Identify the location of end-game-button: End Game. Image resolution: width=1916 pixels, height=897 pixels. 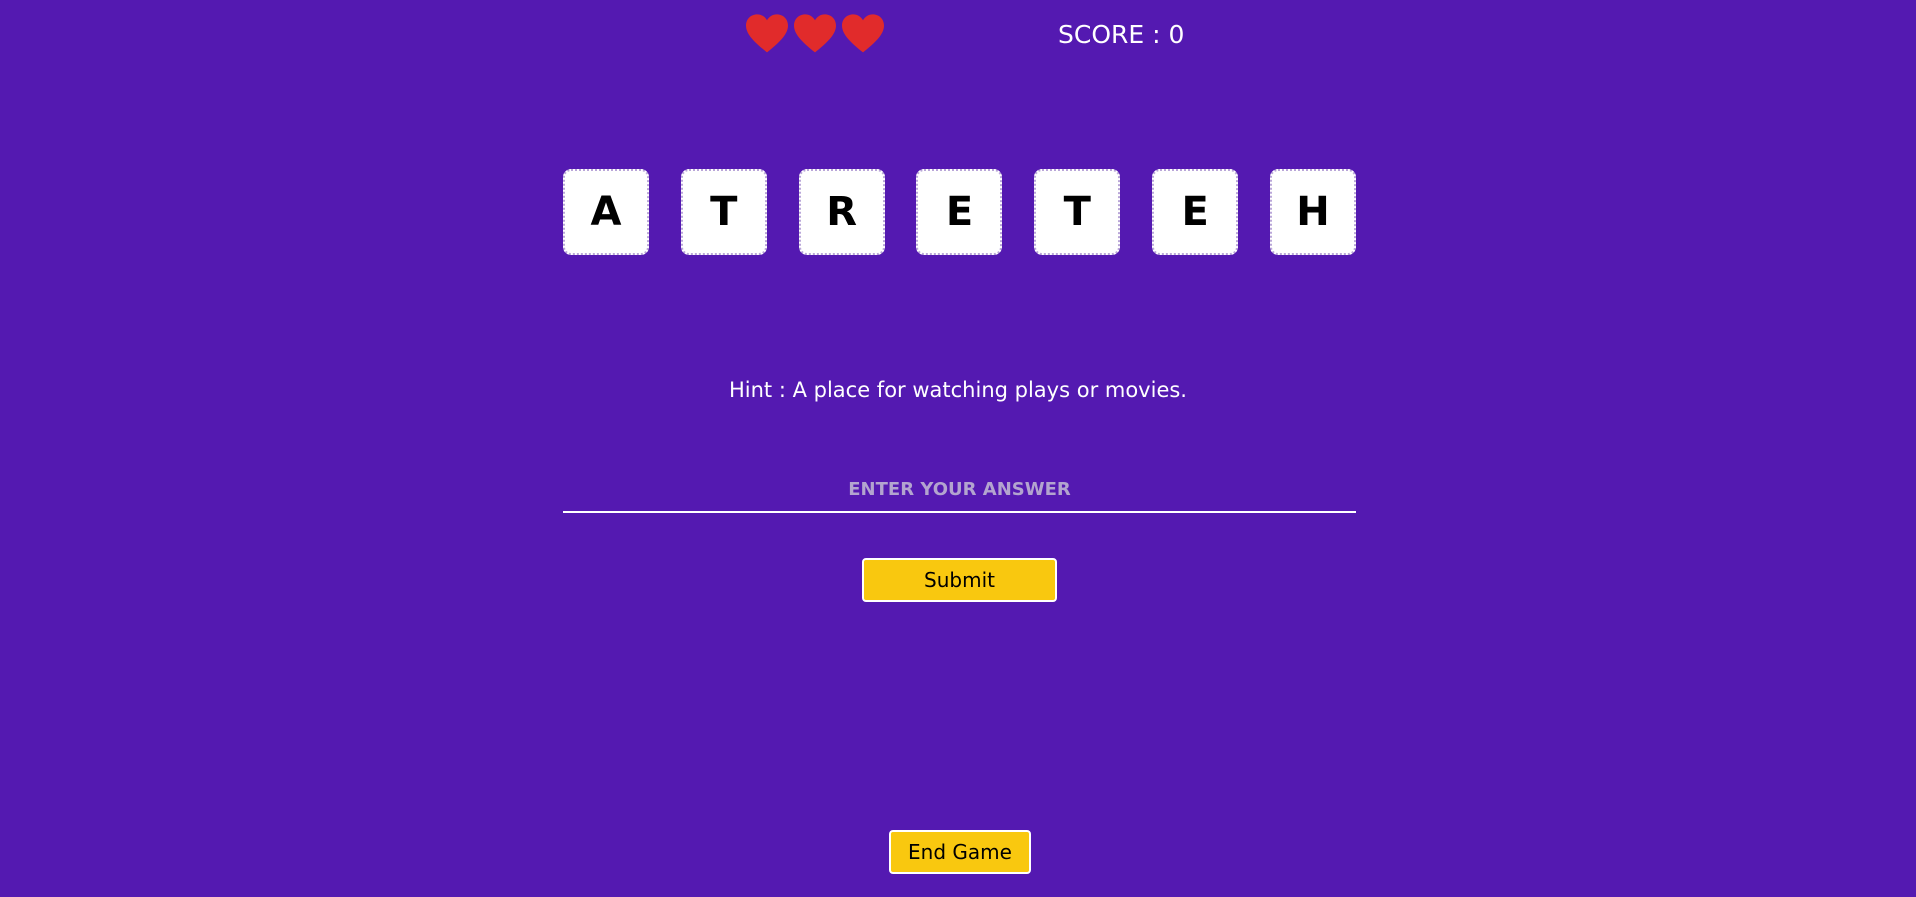
(960, 852).